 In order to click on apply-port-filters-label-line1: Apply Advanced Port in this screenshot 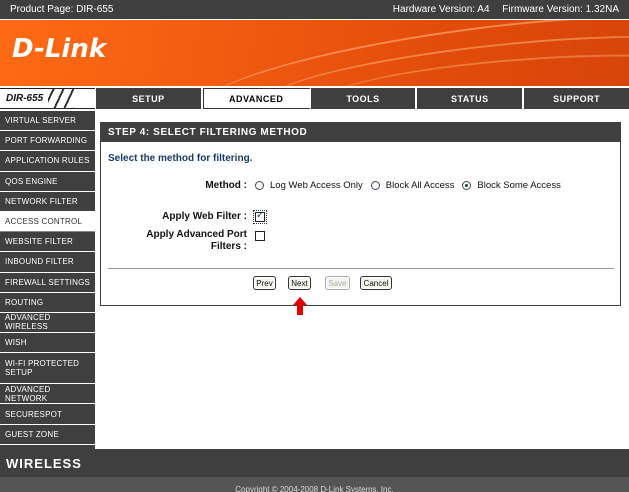, I will do `click(196, 234)`.